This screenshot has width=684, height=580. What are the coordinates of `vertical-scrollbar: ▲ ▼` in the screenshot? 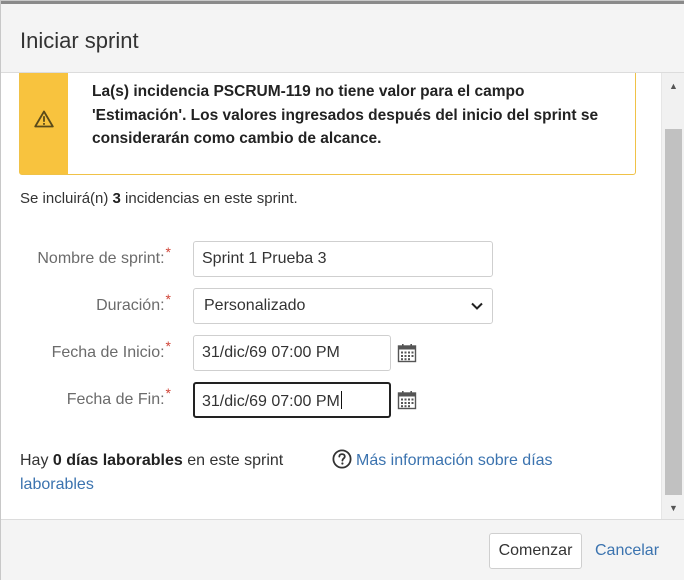 It's located at (672, 296).